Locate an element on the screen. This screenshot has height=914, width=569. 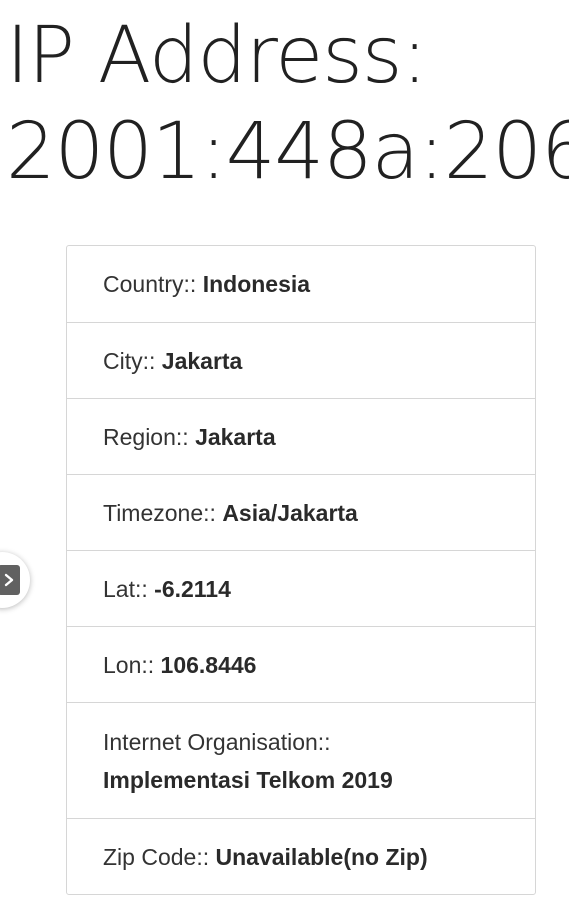
info-value: Asia/Jakarta is located at coordinates (290, 512).